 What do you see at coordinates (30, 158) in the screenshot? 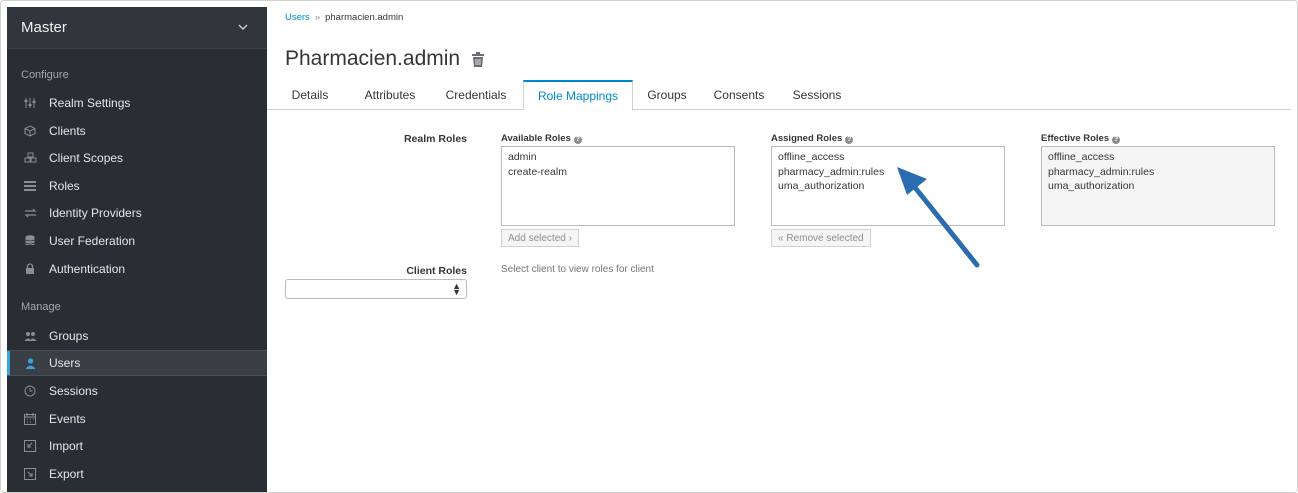
I see `cubes-icon` at bounding box center [30, 158].